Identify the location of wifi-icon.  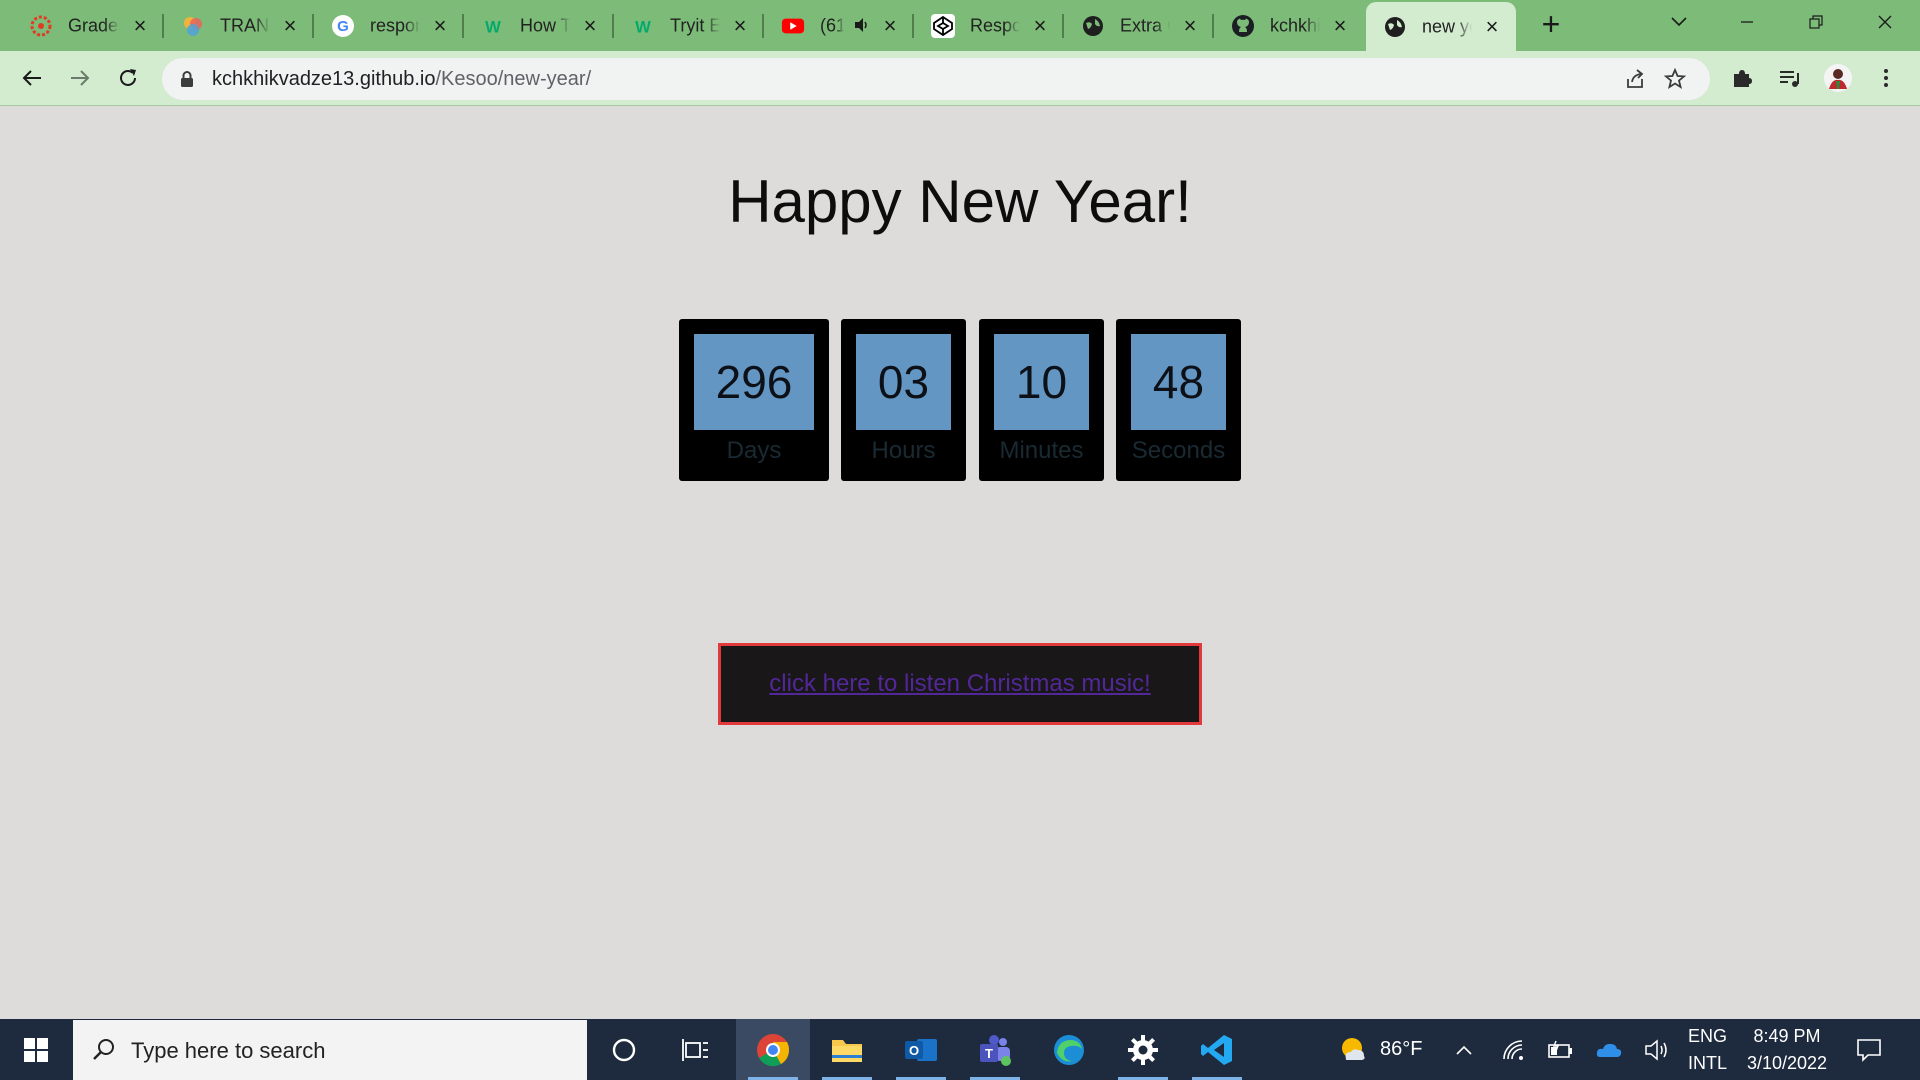
(1513, 1049).